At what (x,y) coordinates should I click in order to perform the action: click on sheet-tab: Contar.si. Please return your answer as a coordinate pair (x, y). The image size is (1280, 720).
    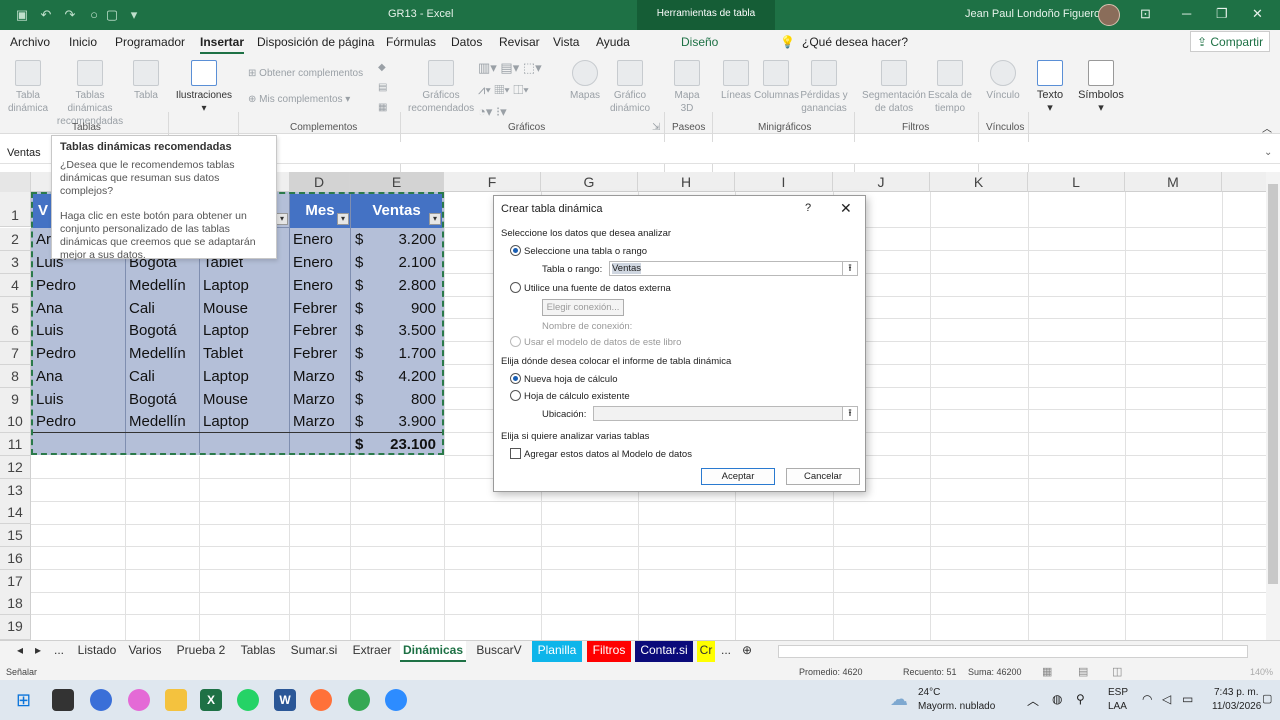
    Looking at the image, I should click on (664, 651).